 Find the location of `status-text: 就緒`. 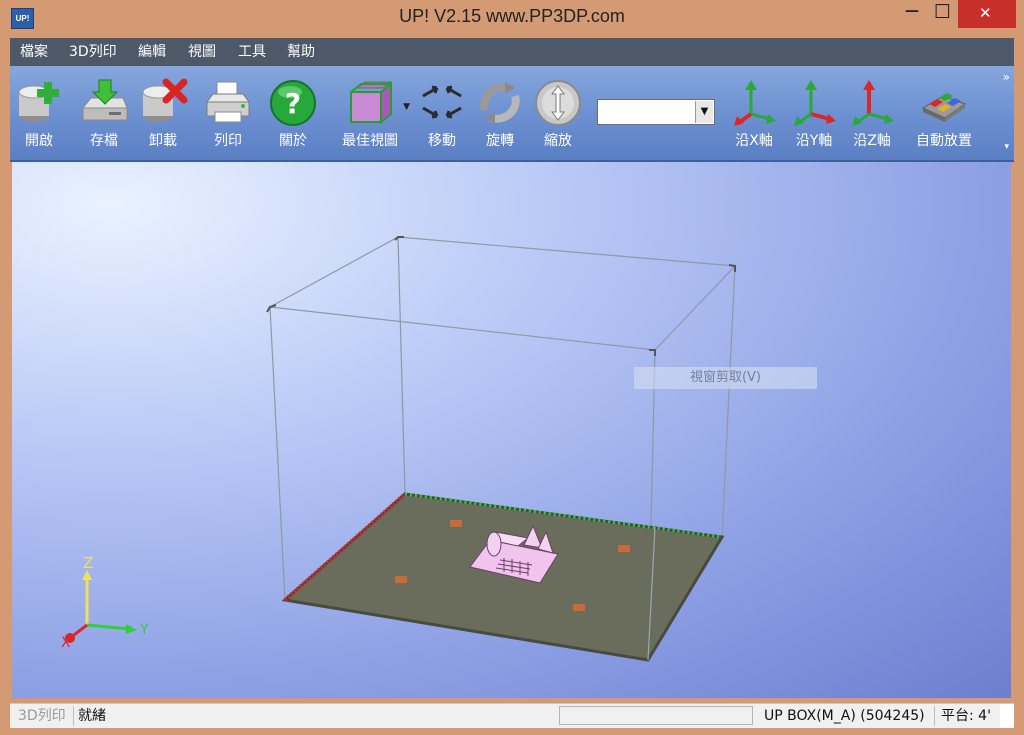

status-text: 就緒 is located at coordinates (92, 716).